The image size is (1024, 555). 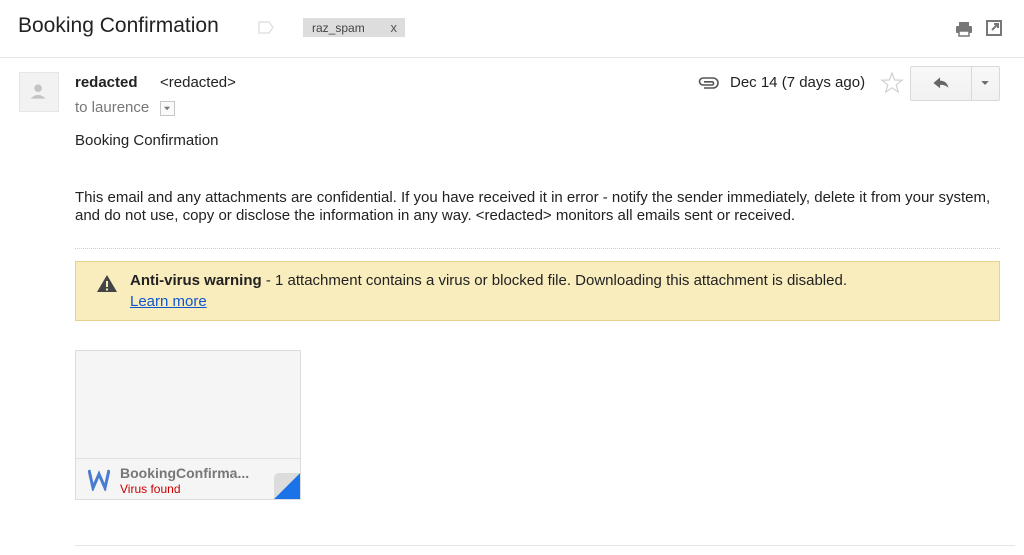 What do you see at coordinates (964, 29) in the screenshot?
I see `printer-icon` at bounding box center [964, 29].